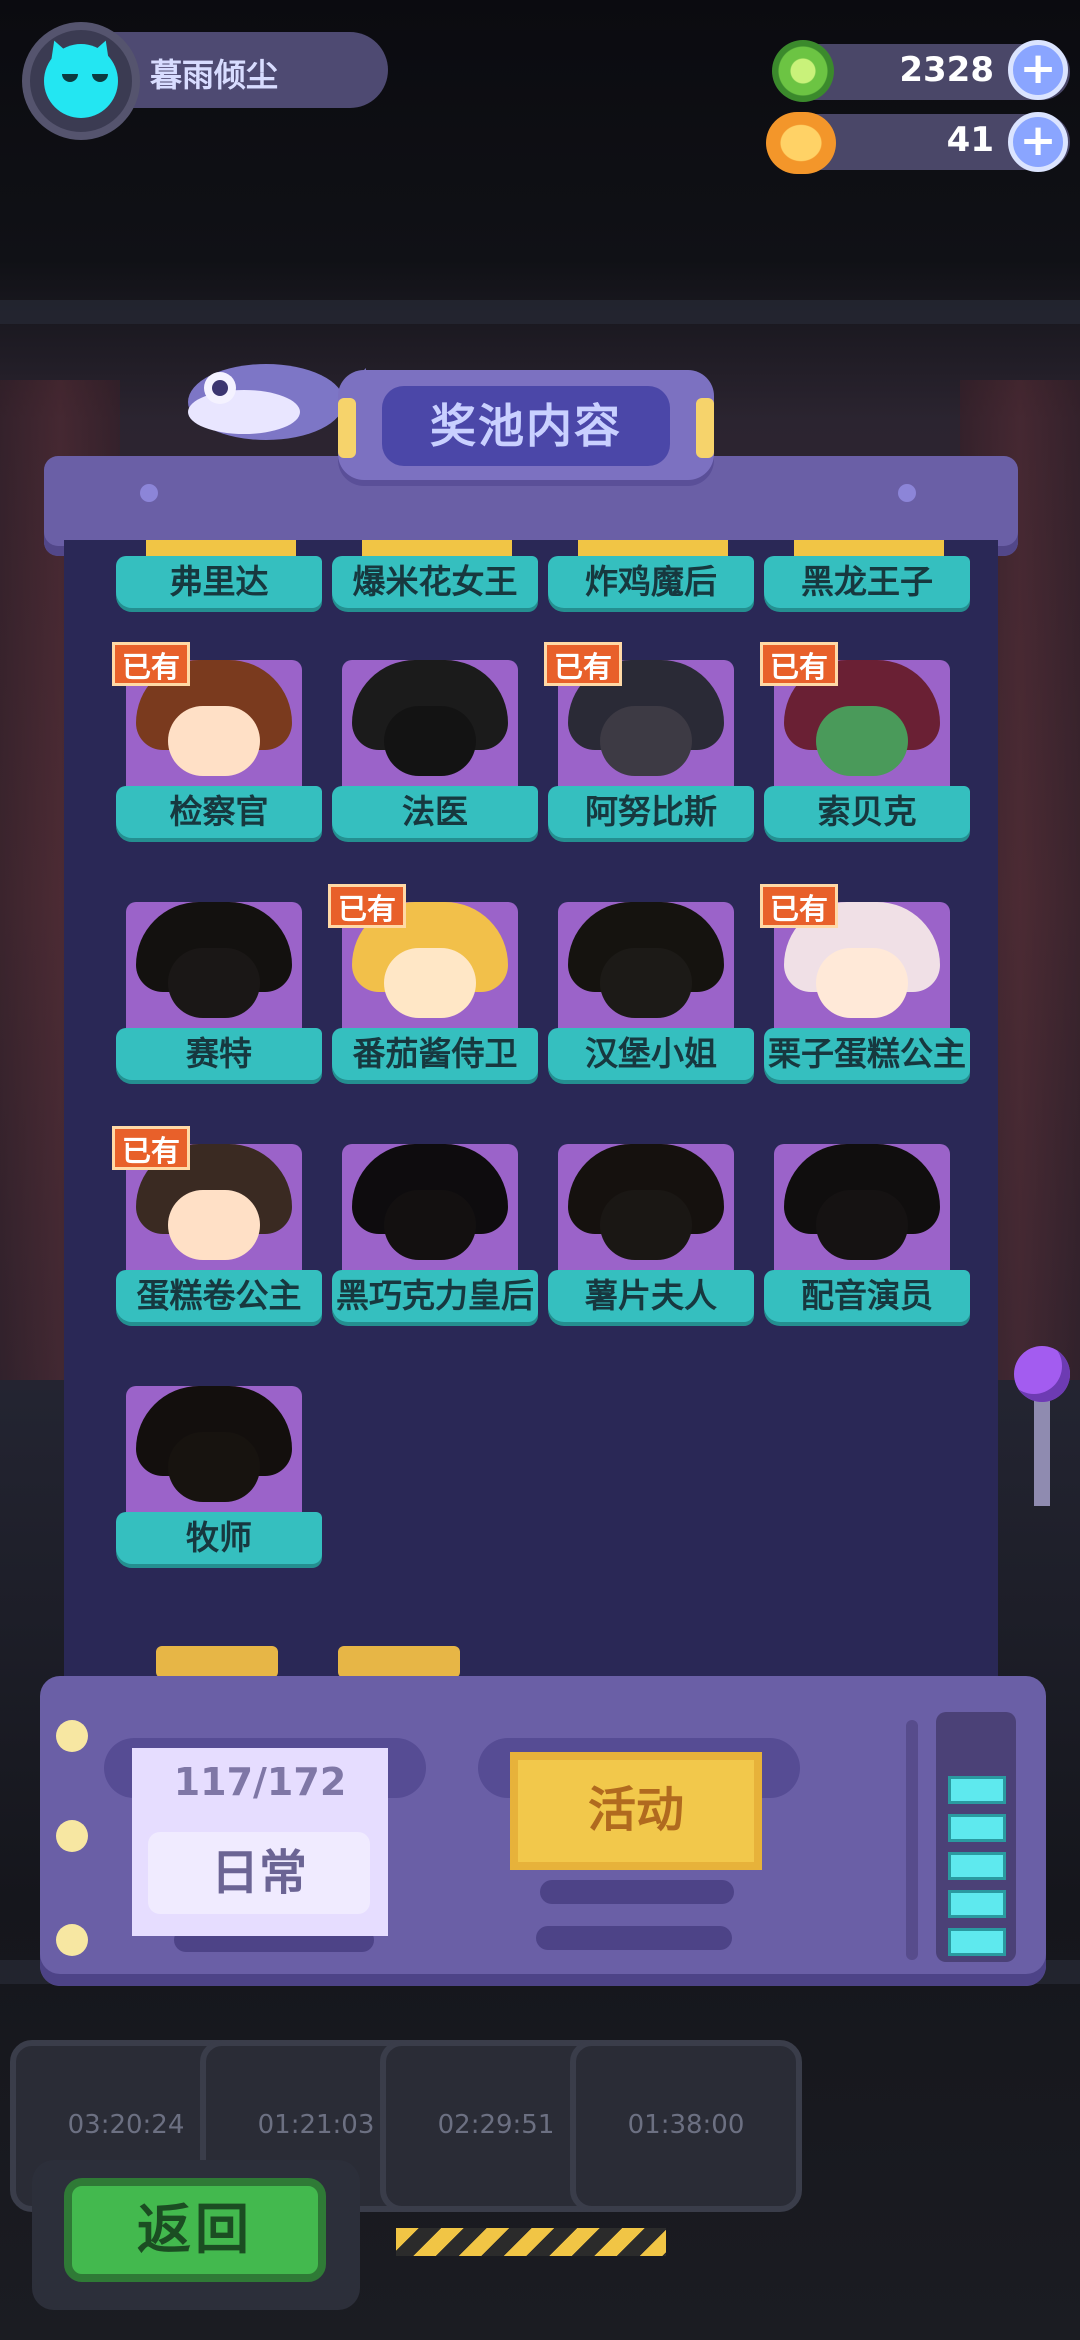 The width and height of the screenshot is (1080, 2340). What do you see at coordinates (867, 1054) in the screenshot?
I see `character-name: 栗子蛋糕公主` at bounding box center [867, 1054].